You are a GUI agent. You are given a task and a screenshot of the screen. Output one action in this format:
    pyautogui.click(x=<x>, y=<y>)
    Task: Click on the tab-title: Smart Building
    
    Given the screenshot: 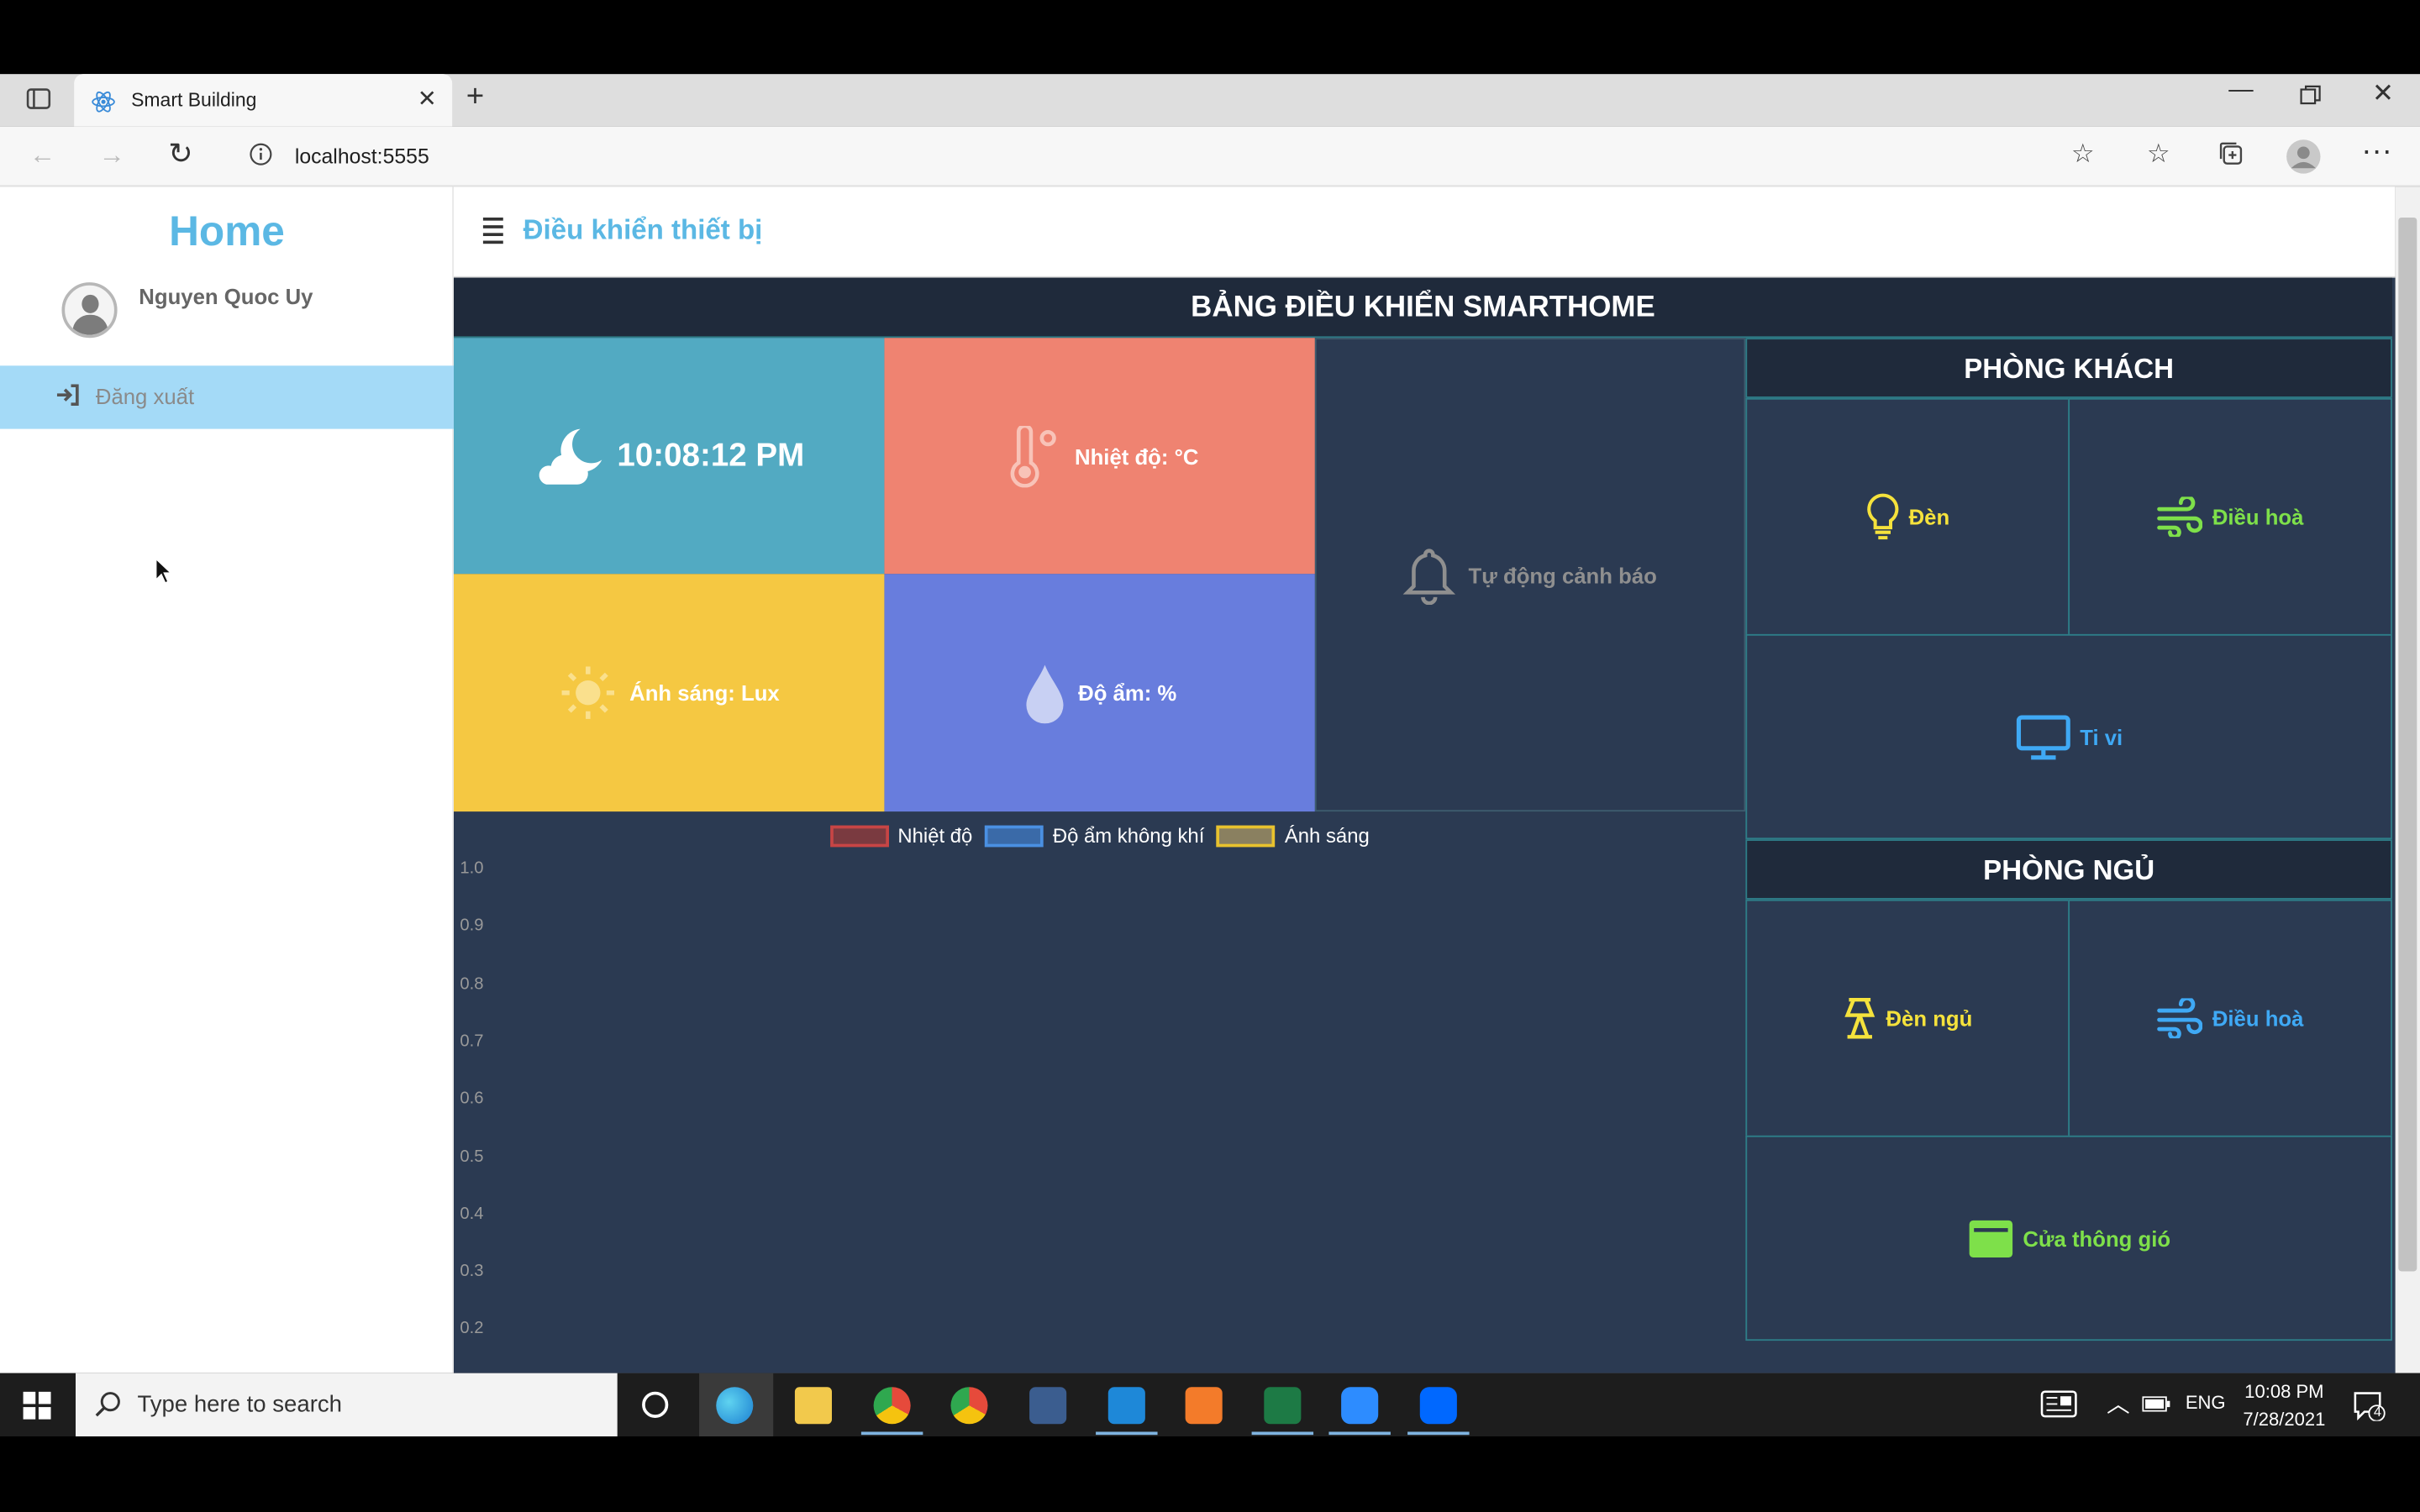 What is the action you would take?
    pyautogui.click(x=194, y=100)
    